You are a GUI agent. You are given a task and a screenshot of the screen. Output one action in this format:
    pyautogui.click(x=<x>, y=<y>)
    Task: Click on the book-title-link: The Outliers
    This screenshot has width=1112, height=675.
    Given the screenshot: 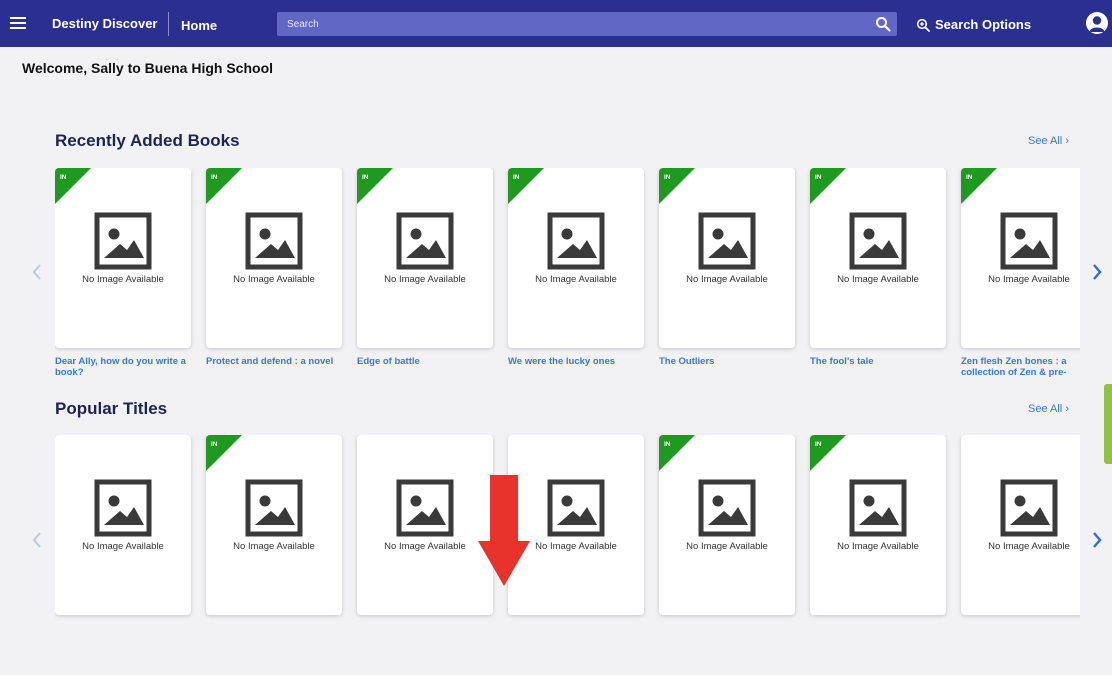 What is the action you would take?
    pyautogui.click(x=729, y=361)
    